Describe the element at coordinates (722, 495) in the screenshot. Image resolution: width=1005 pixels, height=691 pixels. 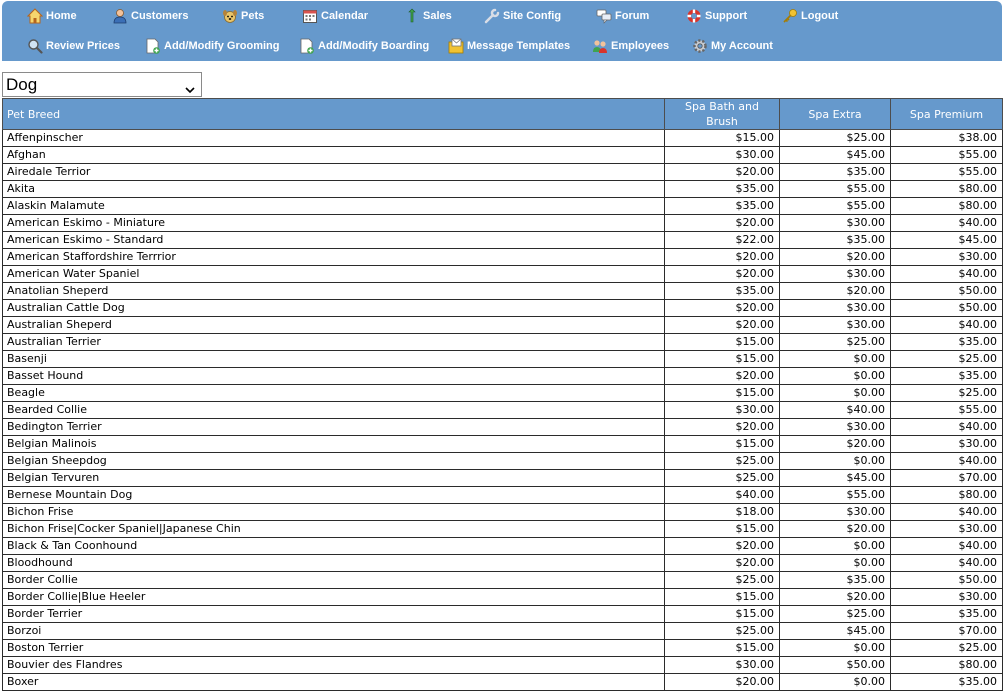
I see `spa-bath-and-brush-cell: $40.00` at that location.